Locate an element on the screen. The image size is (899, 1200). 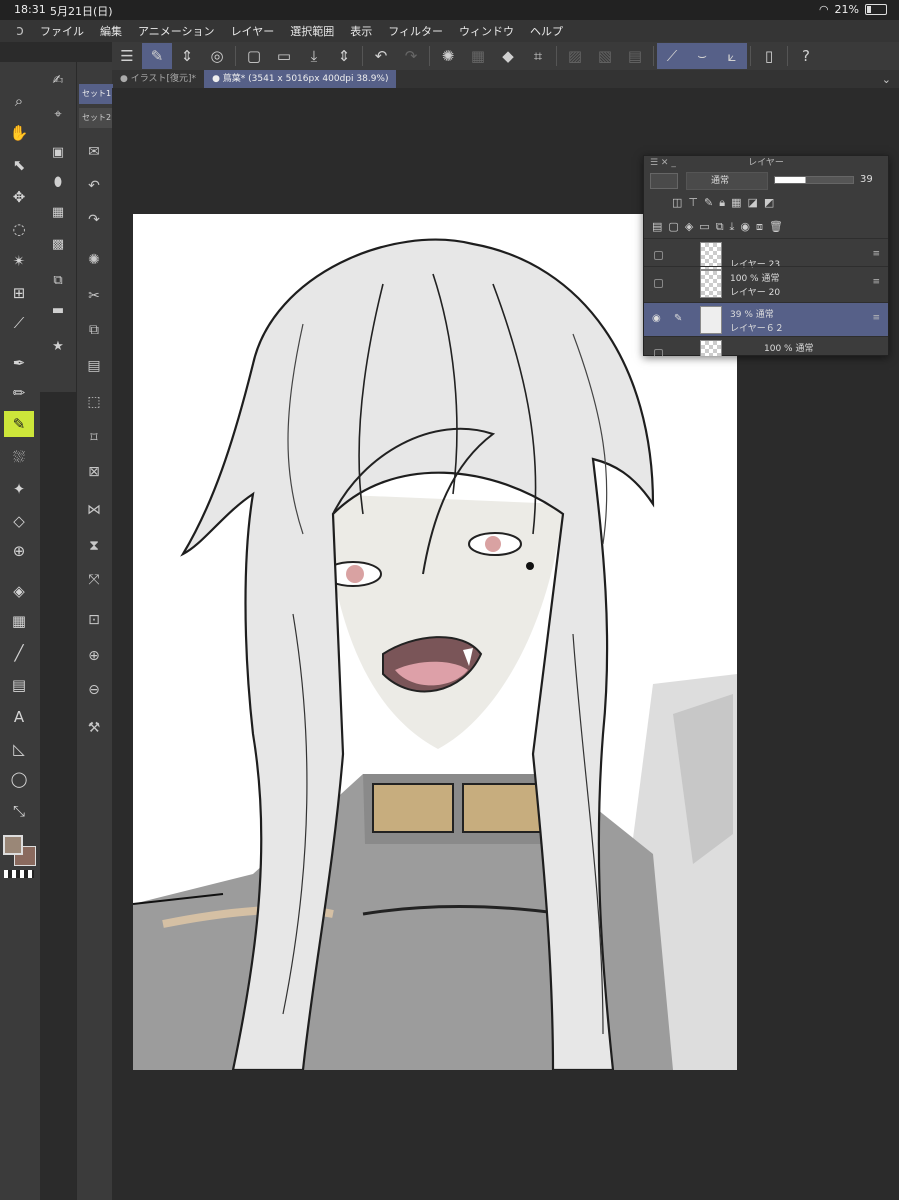
zoom-icon: ⌕ is located at coordinates (19, 101).